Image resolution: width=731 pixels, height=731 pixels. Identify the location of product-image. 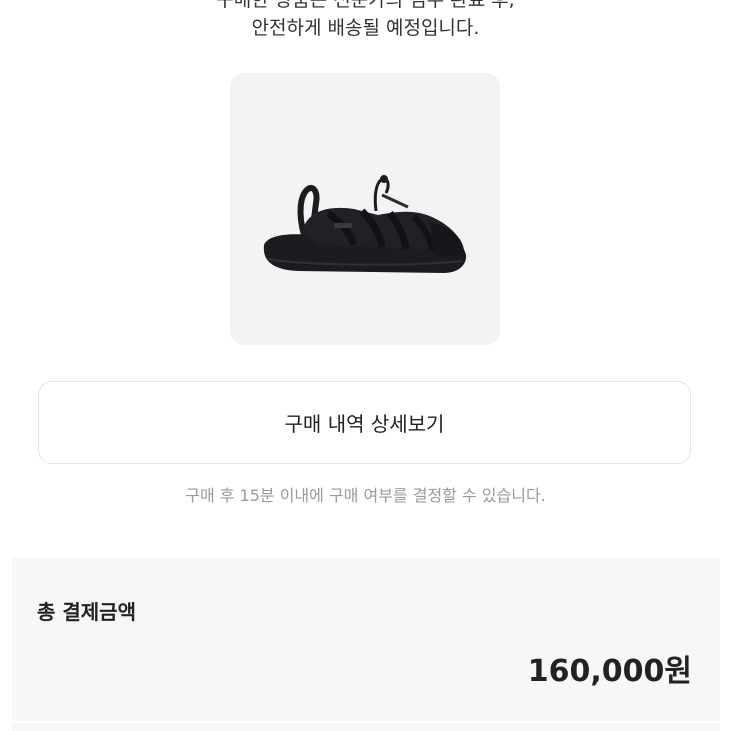
(365, 209).